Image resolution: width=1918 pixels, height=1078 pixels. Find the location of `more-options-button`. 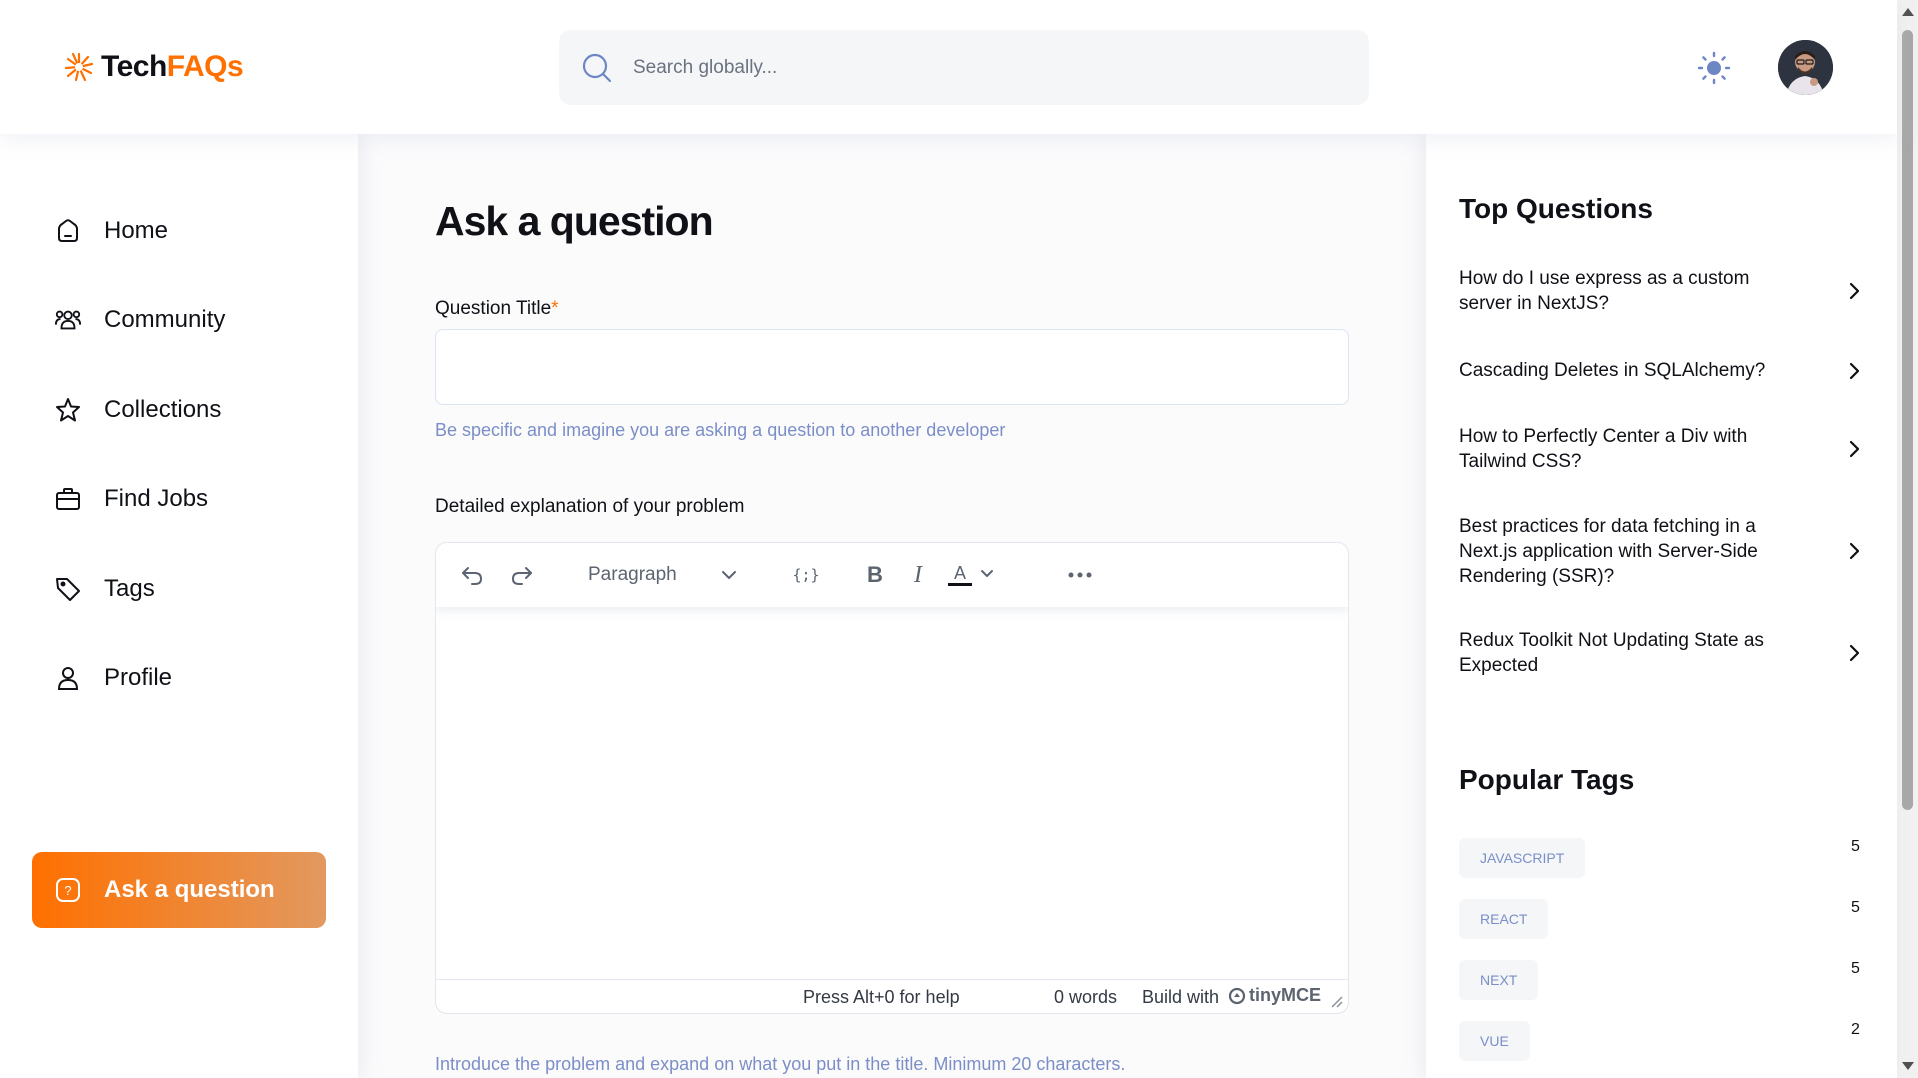

more-options-button is located at coordinates (1080, 575).